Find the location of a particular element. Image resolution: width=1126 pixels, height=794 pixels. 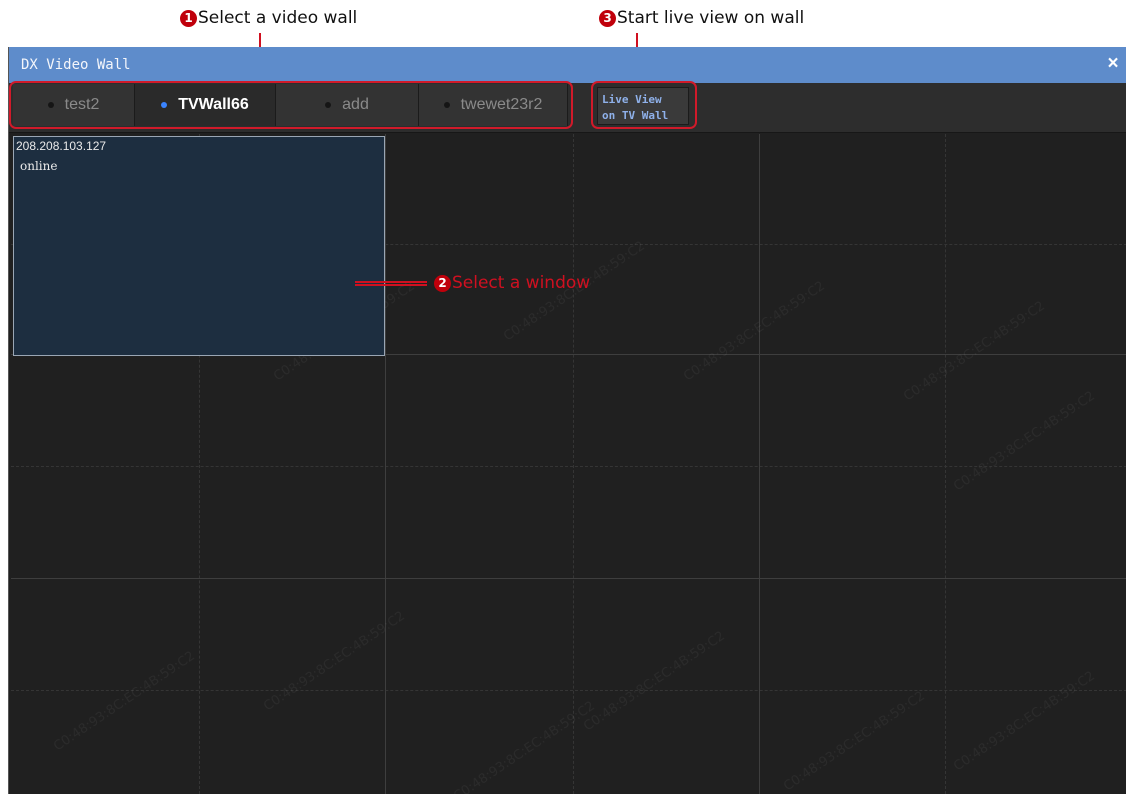

step-number-1: 1 is located at coordinates (188, 18).